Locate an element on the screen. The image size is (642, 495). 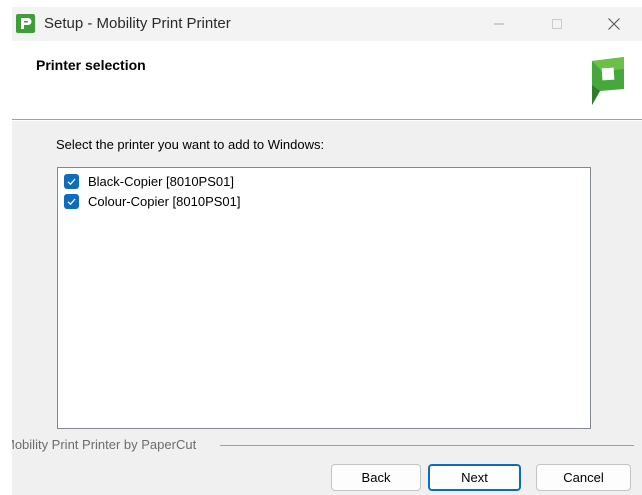
page-title: Printer selection is located at coordinates (91, 65).